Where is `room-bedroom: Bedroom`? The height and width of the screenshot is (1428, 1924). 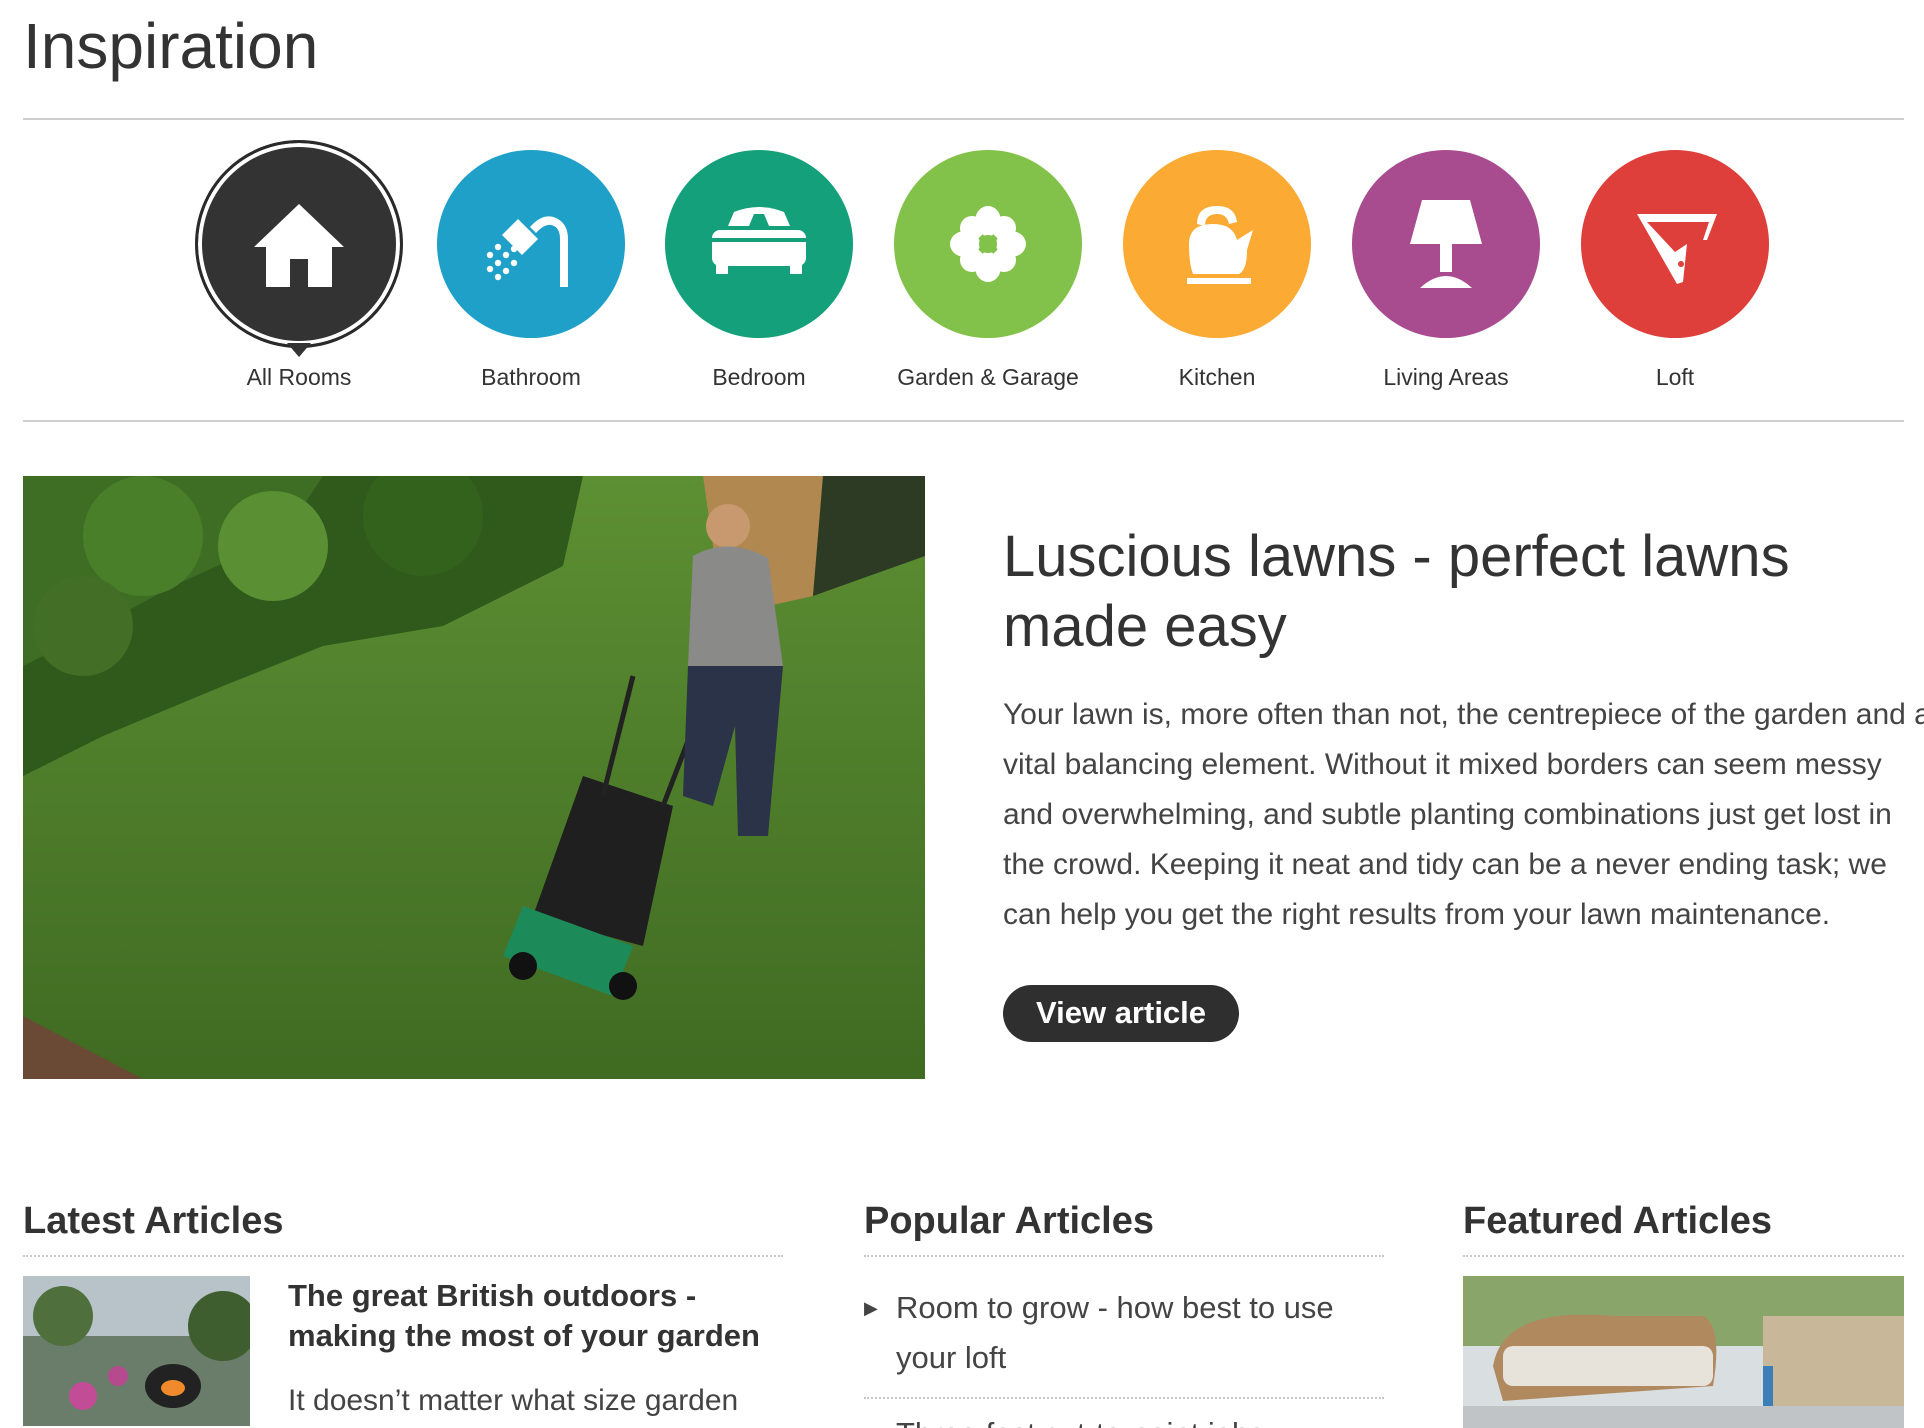 room-bedroom: Bedroom is located at coordinates (759, 270).